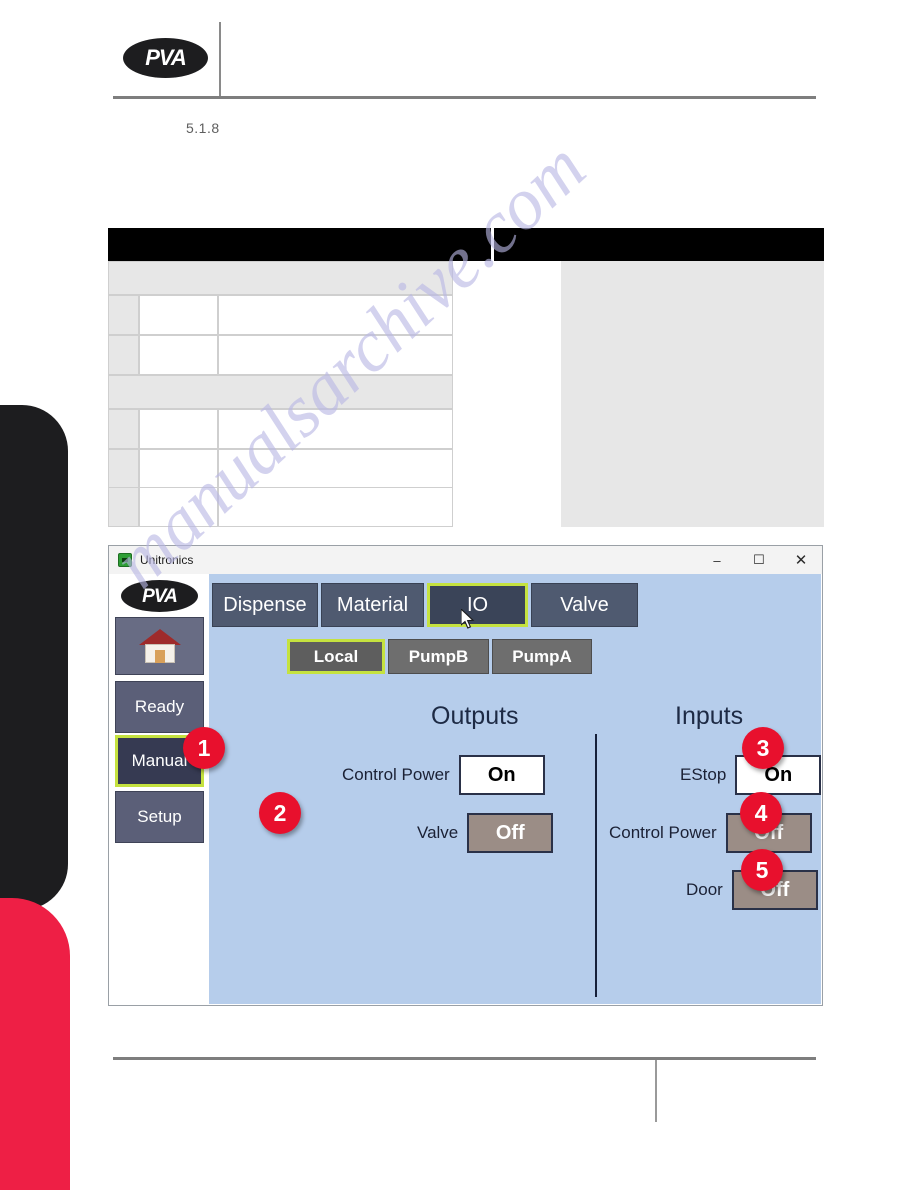 This screenshot has width=918, height=1190. What do you see at coordinates (159, 789) in the screenshot?
I see `hmi-sidebar: PVA Ready Manual Setup` at bounding box center [159, 789].